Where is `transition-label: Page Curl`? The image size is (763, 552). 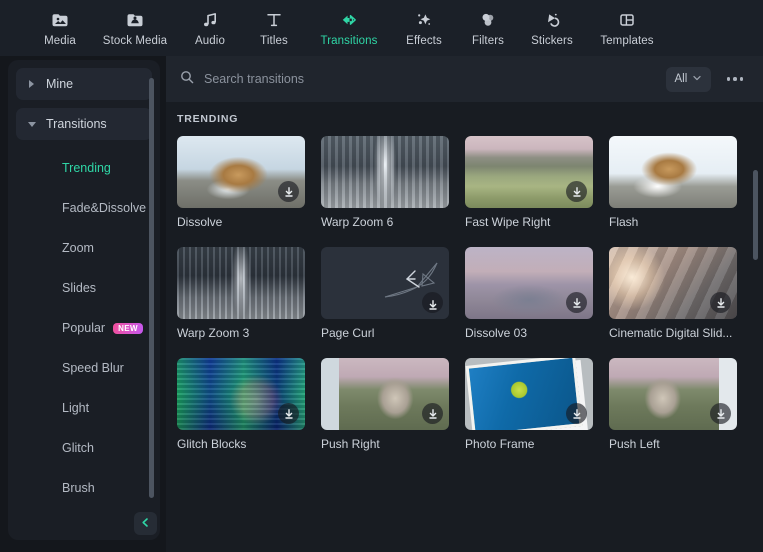 transition-label: Page Curl is located at coordinates (348, 333).